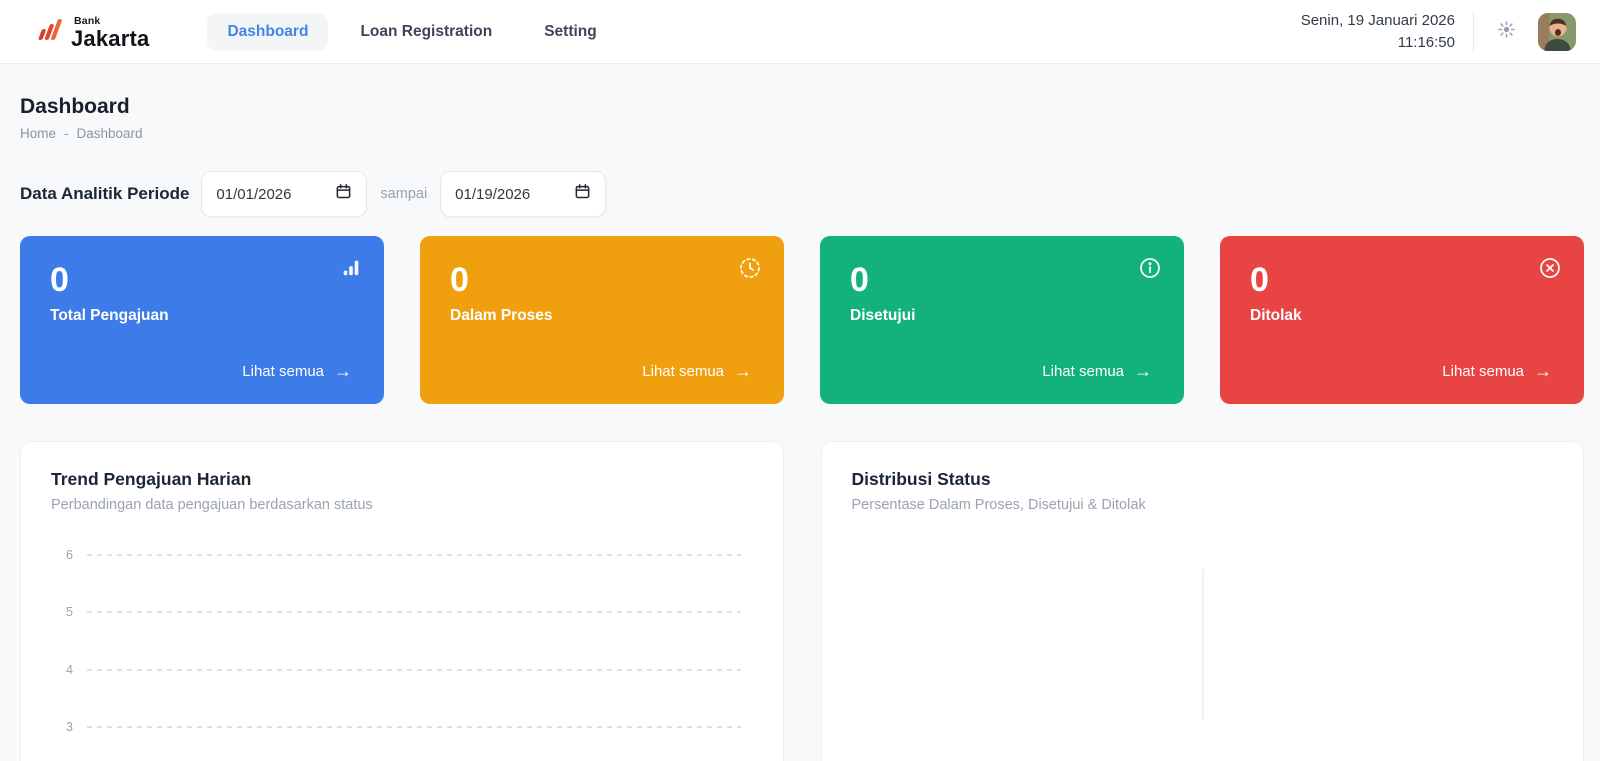  I want to click on y-axis-tick: 6, so click(69, 555).